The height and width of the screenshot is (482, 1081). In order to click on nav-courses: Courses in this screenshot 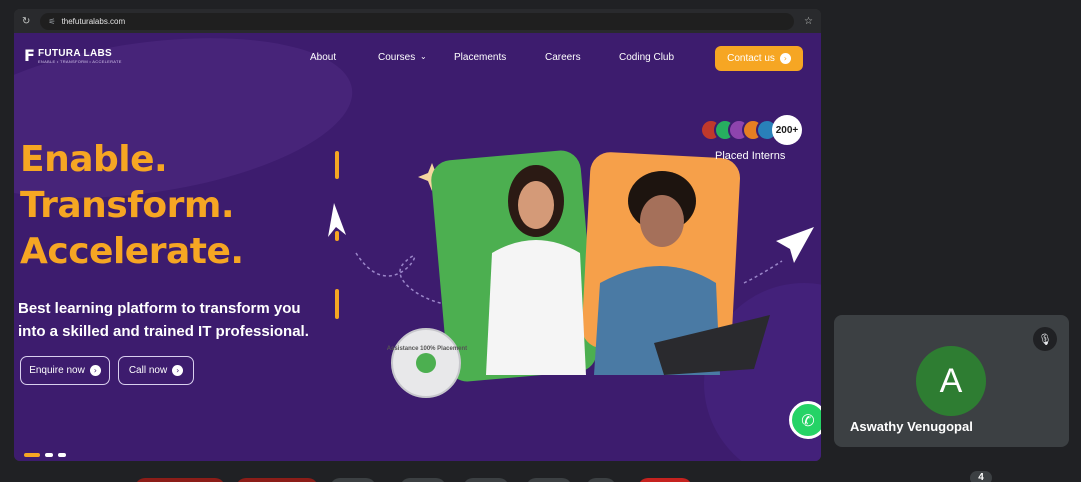, I will do `click(396, 57)`.